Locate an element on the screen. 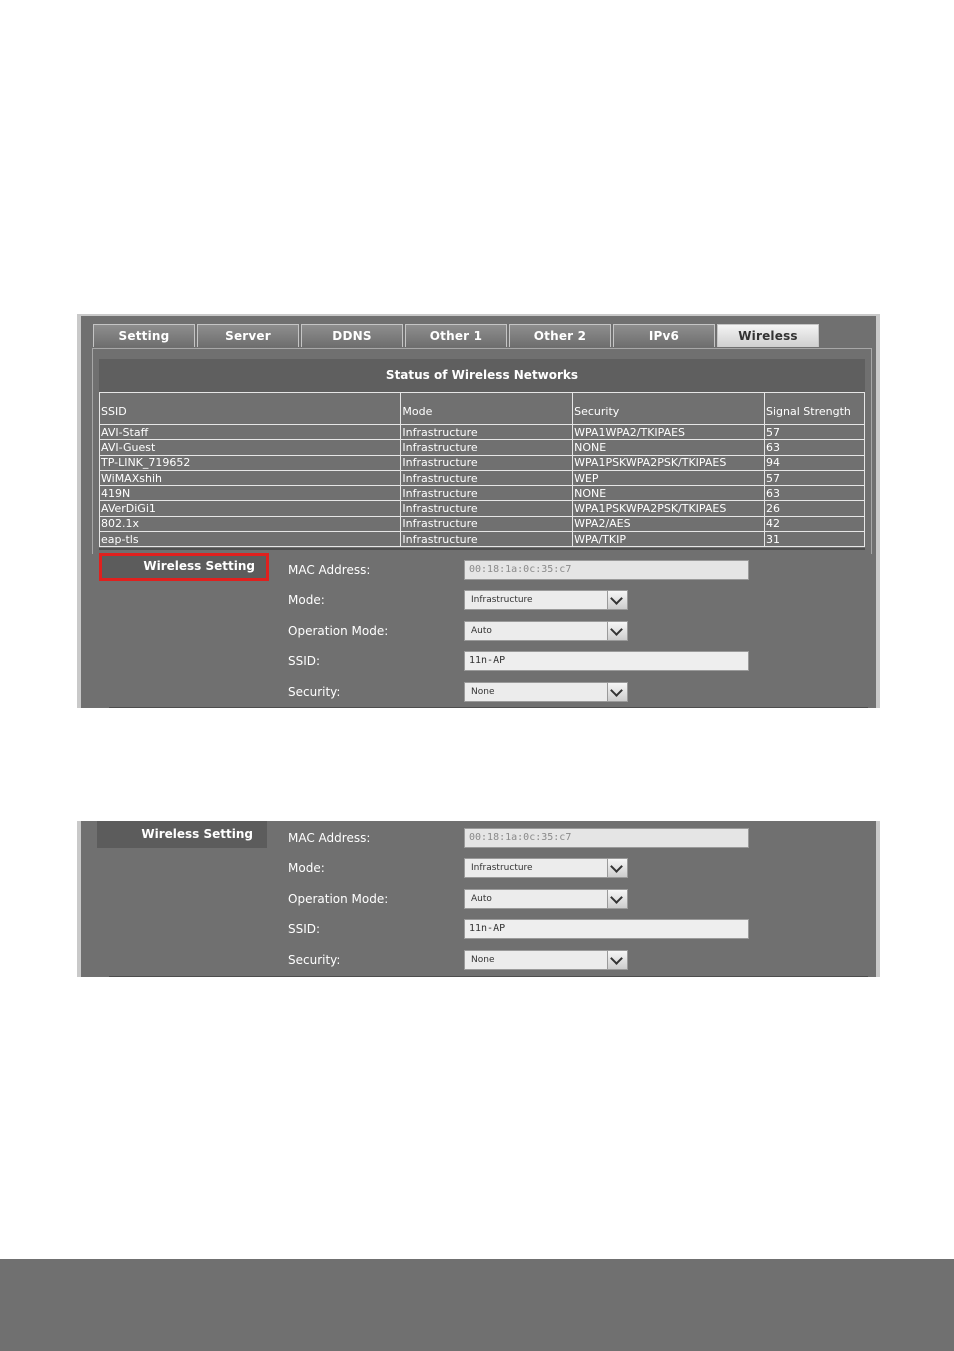 The width and height of the screenshot is (954, 1351). cell-ssid: 419N is located at coordinates (250, 493).